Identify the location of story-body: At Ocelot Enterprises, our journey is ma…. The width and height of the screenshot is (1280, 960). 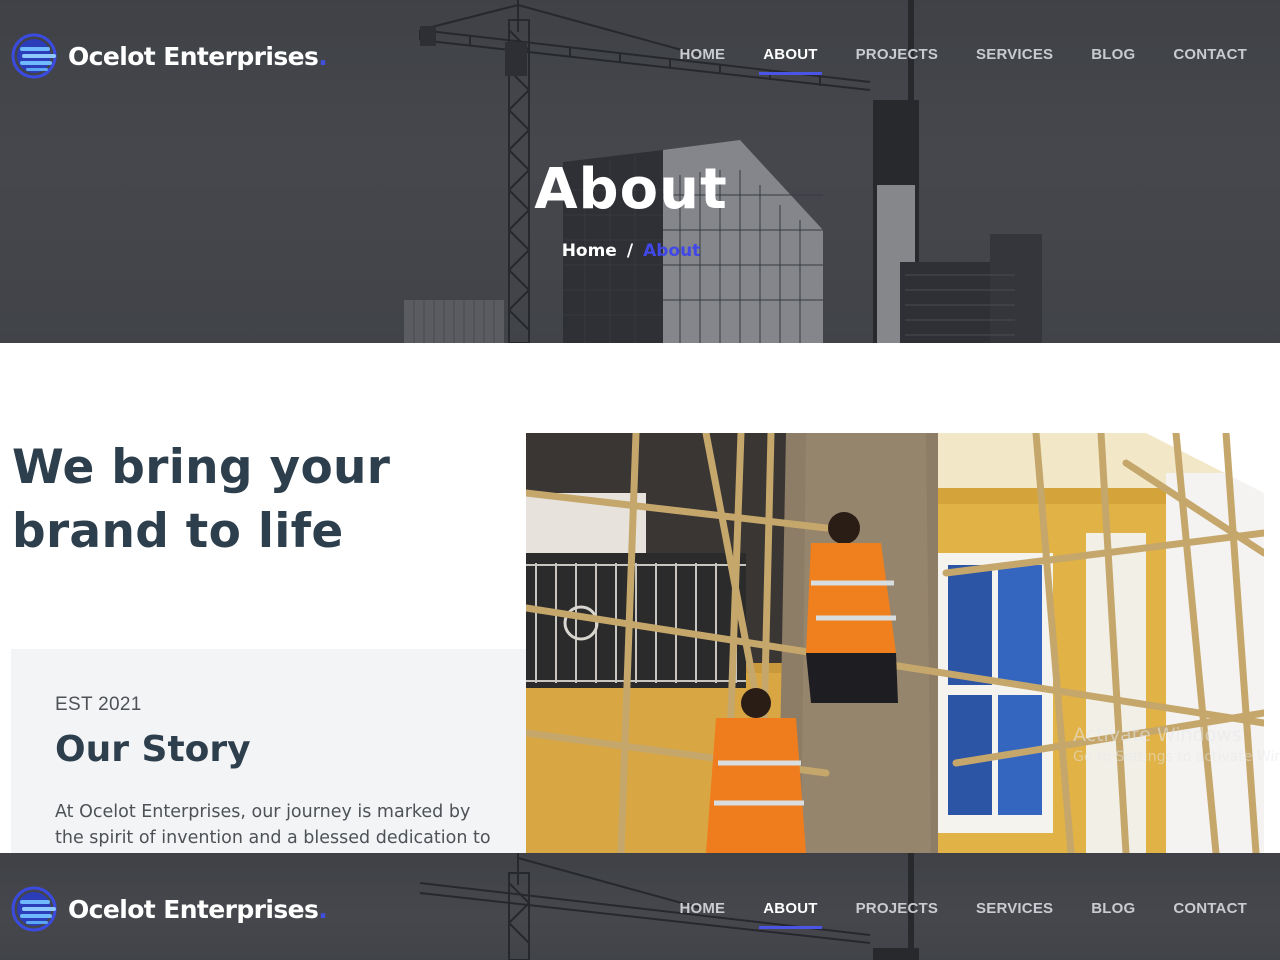
(275, 825).